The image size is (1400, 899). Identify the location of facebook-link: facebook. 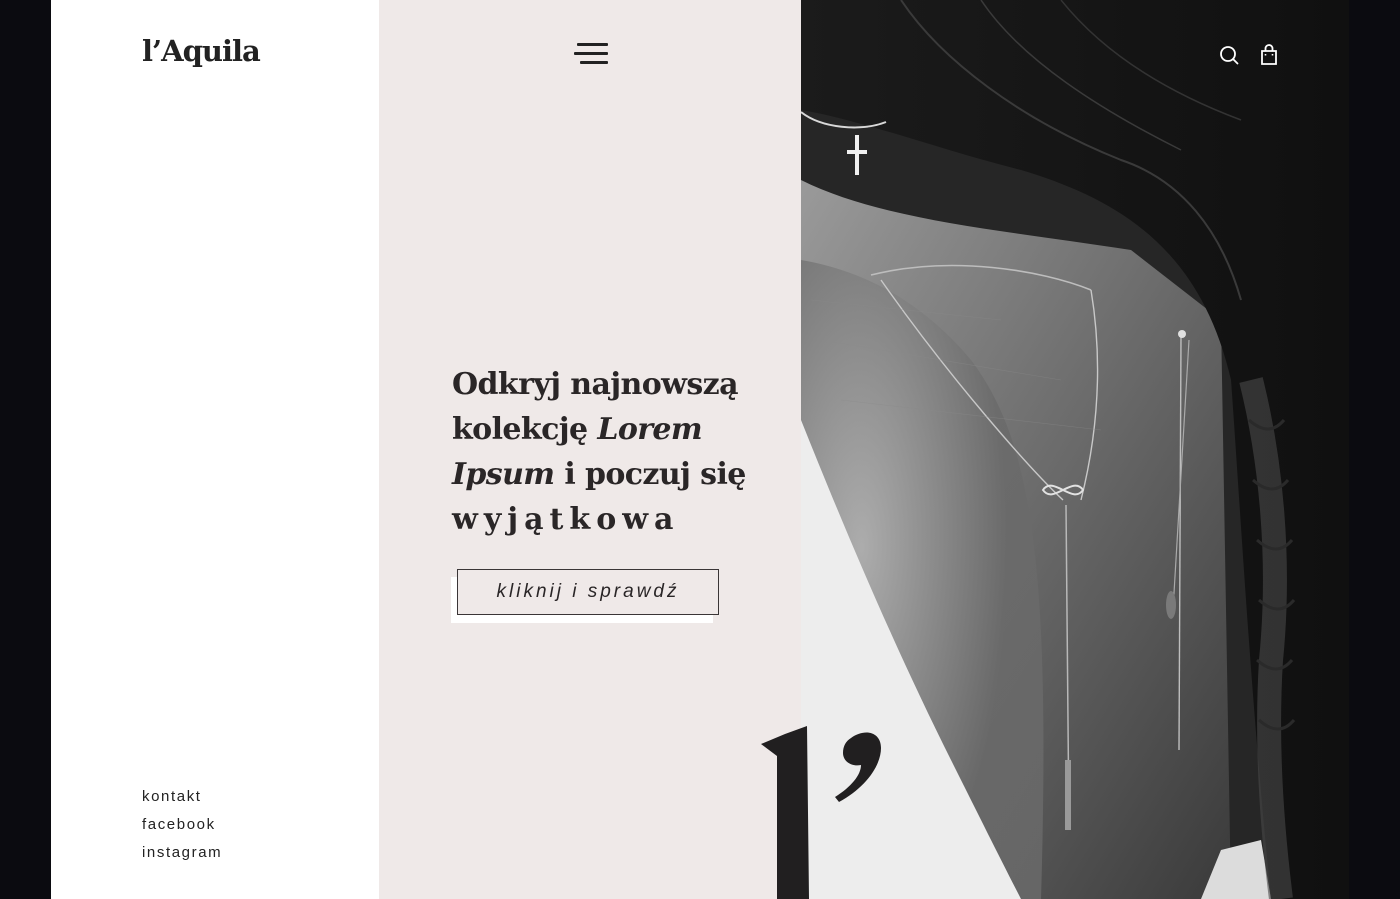
(179, 824).